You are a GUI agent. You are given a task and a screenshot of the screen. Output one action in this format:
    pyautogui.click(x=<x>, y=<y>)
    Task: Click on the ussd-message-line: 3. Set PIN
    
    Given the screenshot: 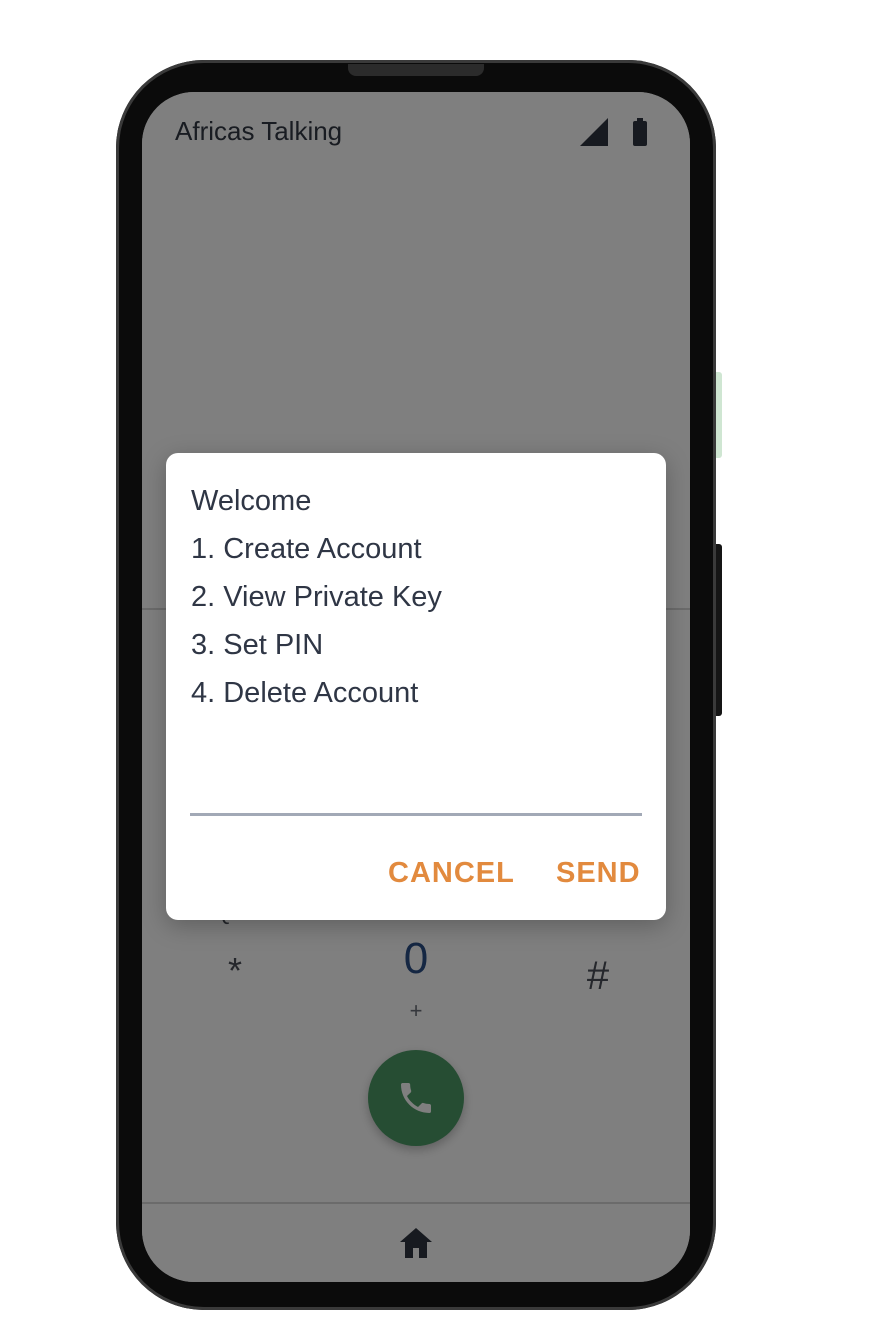 What is the action you would take?
    pyautogui.click(x=257, y=645)
    